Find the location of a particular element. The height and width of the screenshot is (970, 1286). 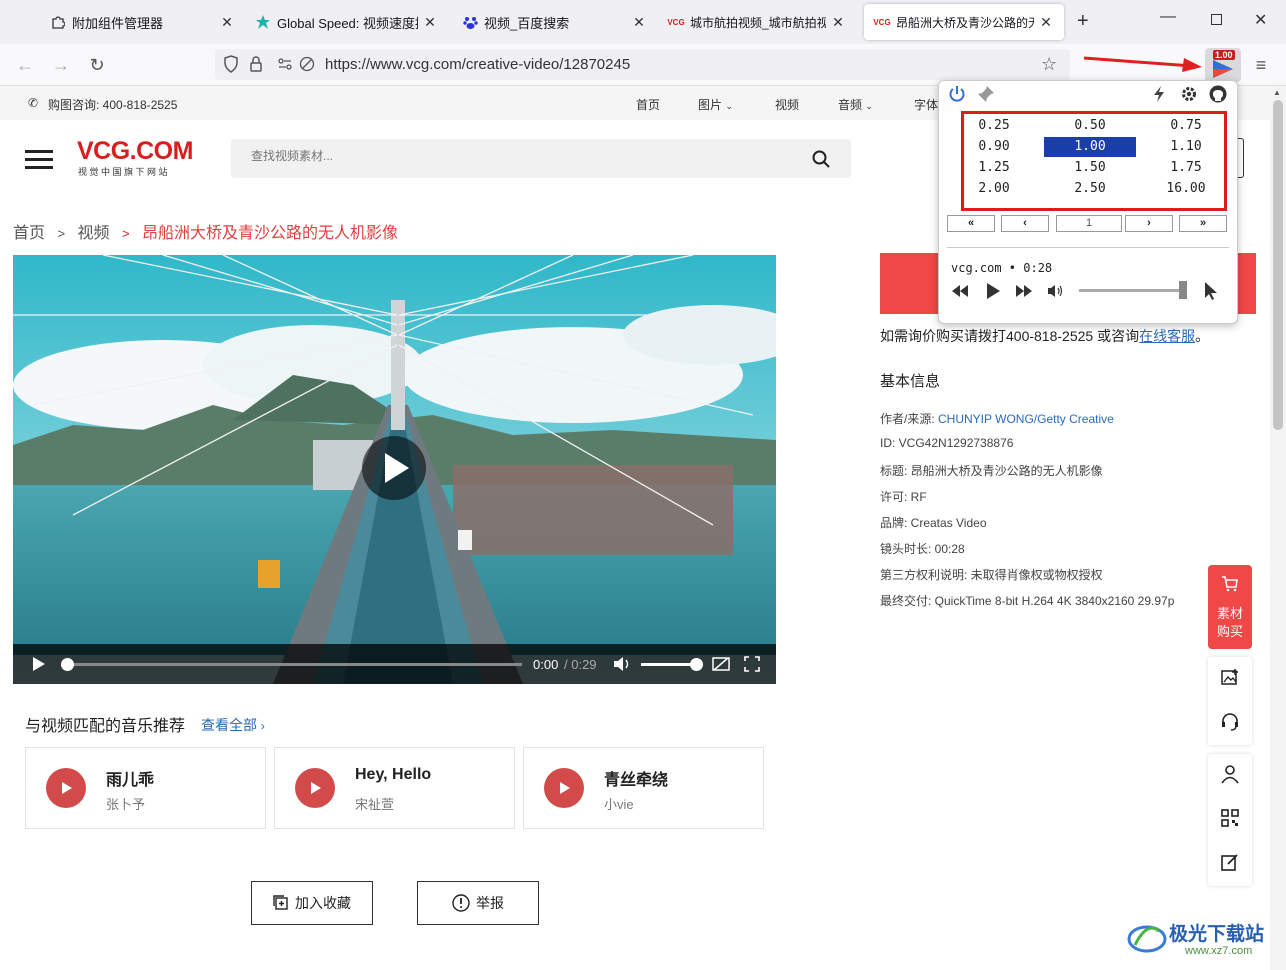

author-link: CHUNYIP WONG/Getty Creative is located at coordinates (1026, 419).